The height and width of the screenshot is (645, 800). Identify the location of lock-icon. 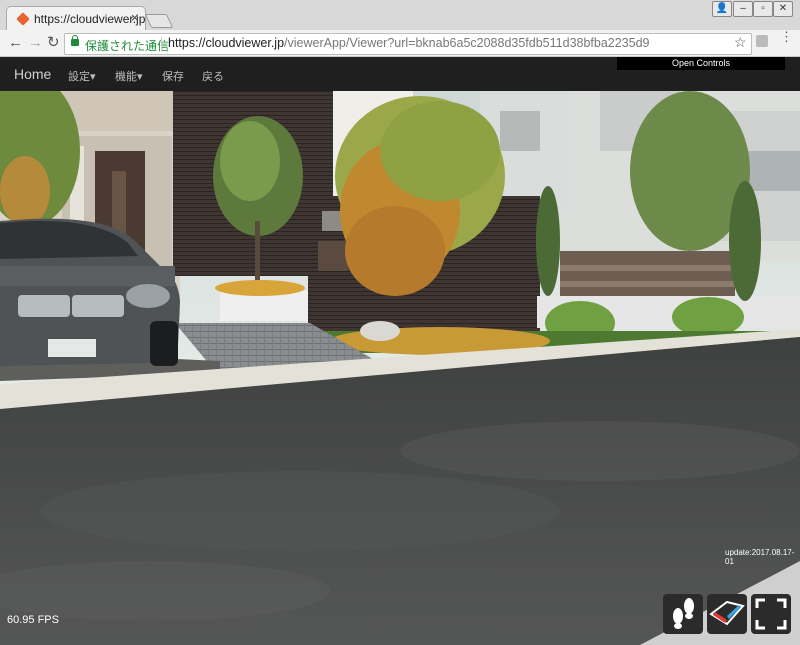
(75, 40).